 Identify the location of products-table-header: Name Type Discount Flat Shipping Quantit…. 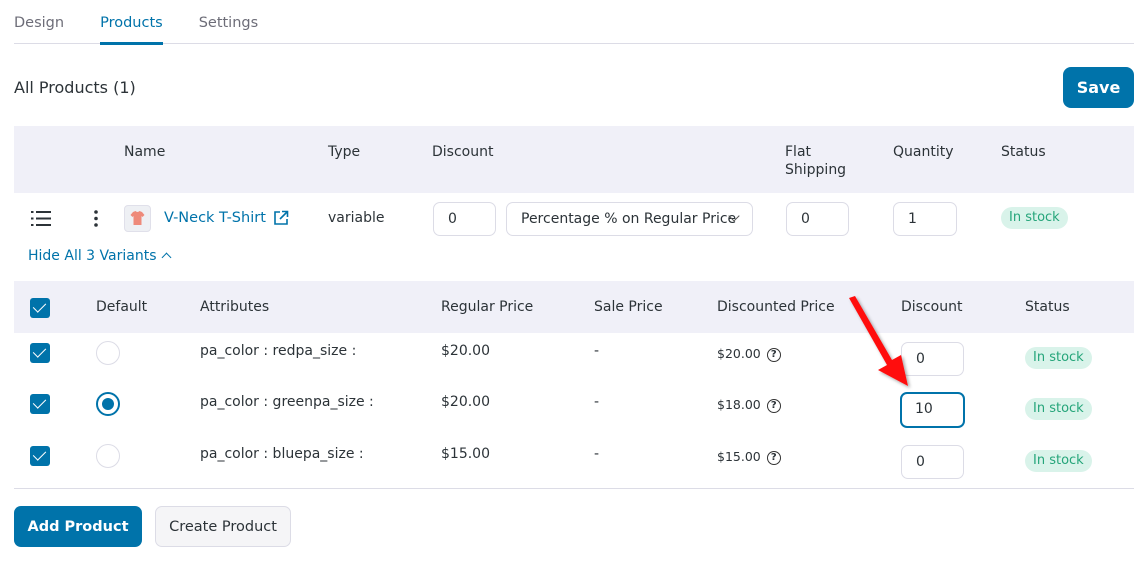
(574, 159).